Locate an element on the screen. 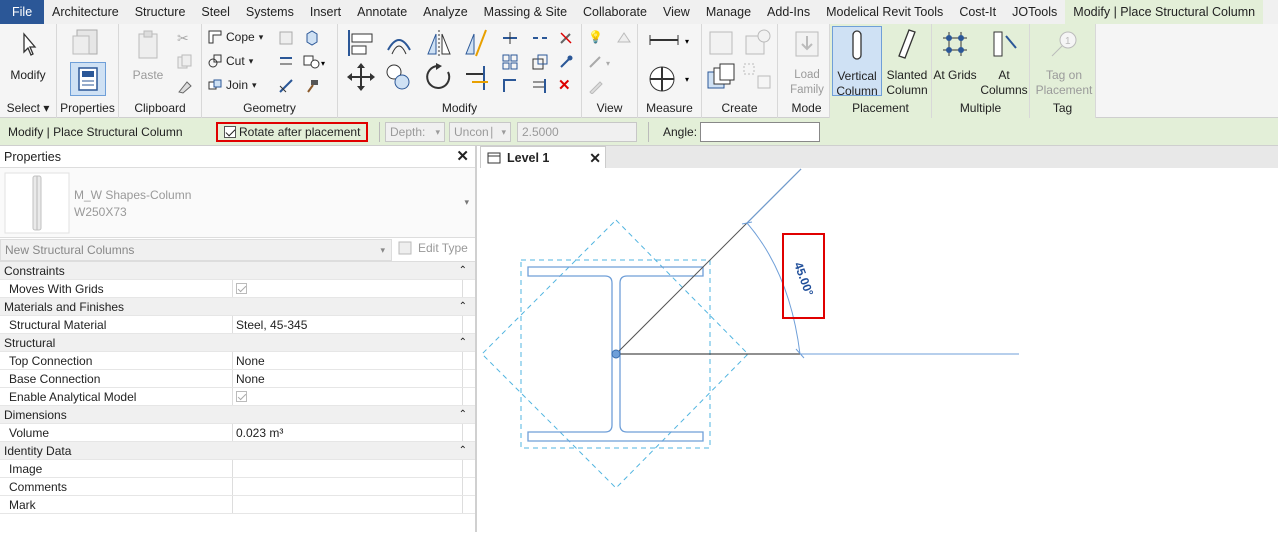 Image resolution: width=1278 pixels, height=535 pixels. tab-level-1: Level 1 ✕ is located at coordinates (543, 157).